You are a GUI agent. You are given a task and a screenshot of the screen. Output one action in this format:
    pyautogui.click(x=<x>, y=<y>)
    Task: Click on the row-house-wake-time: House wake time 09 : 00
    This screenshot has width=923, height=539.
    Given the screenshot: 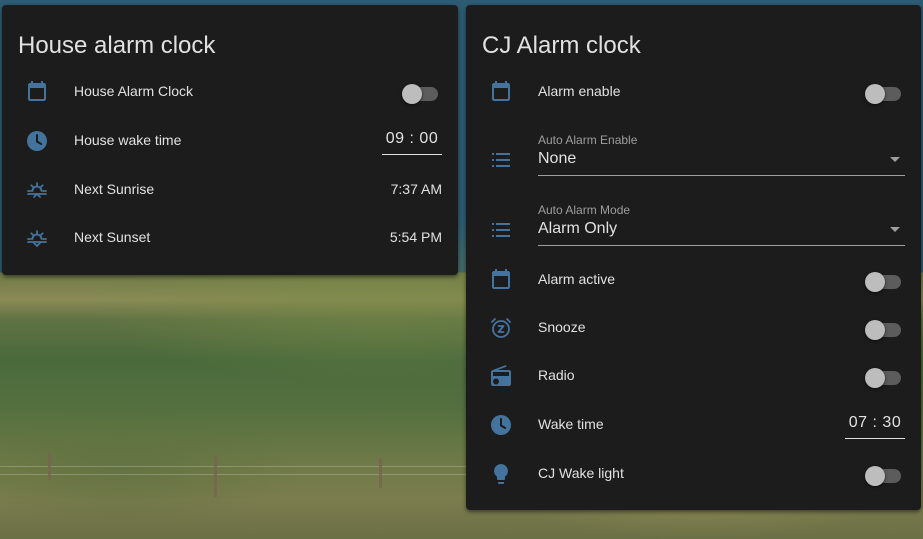 What is the action you would take?
    pyautogui.click(x=230, y=141)
    